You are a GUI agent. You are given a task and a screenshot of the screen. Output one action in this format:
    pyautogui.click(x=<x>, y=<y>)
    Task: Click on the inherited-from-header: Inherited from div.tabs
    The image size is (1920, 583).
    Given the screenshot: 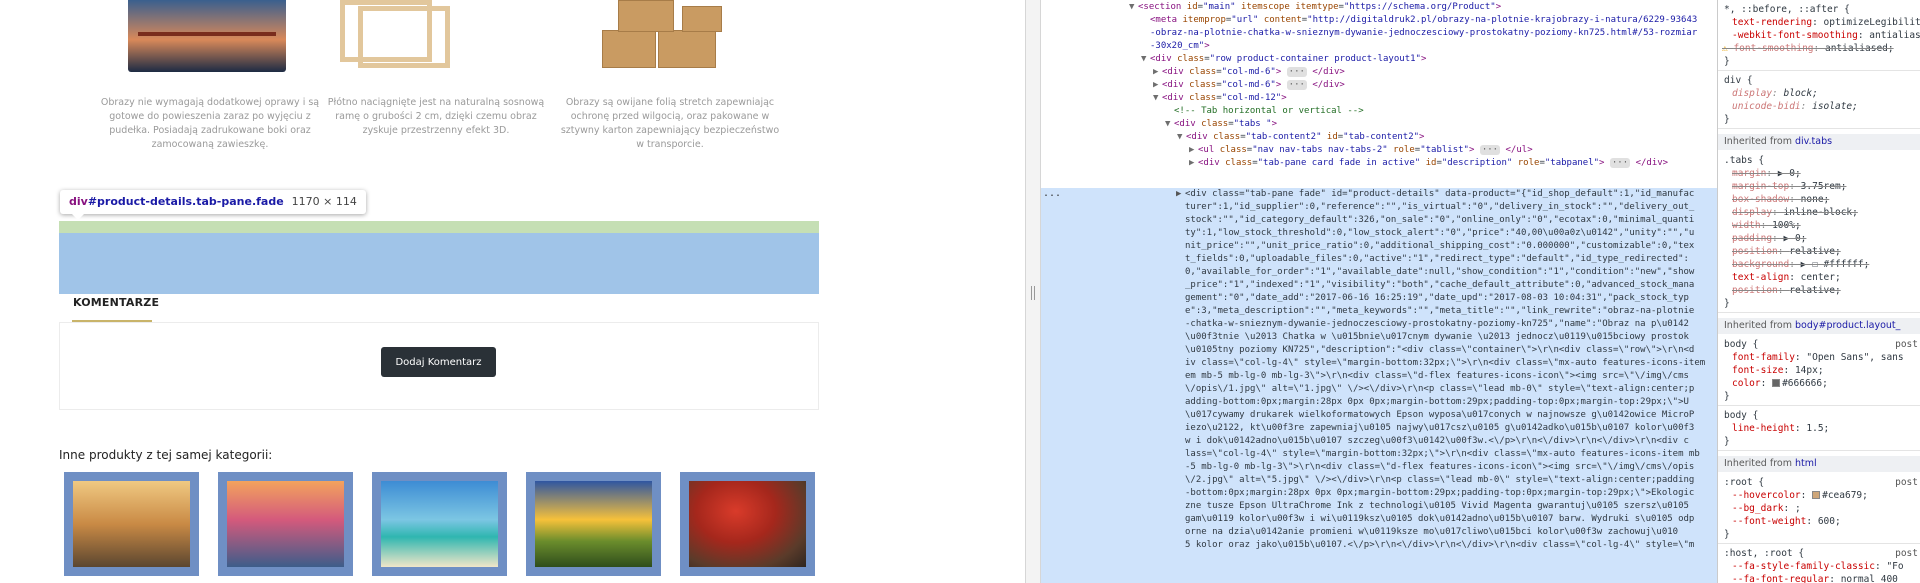 What is the action you would take?
    pyautogui.click(x=1819, y=142)
    